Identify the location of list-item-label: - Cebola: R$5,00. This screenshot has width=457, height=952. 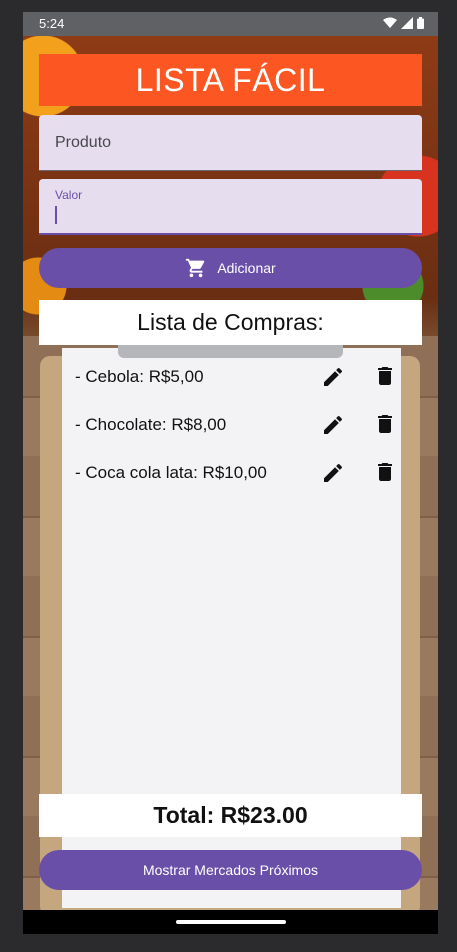
(139, 376).